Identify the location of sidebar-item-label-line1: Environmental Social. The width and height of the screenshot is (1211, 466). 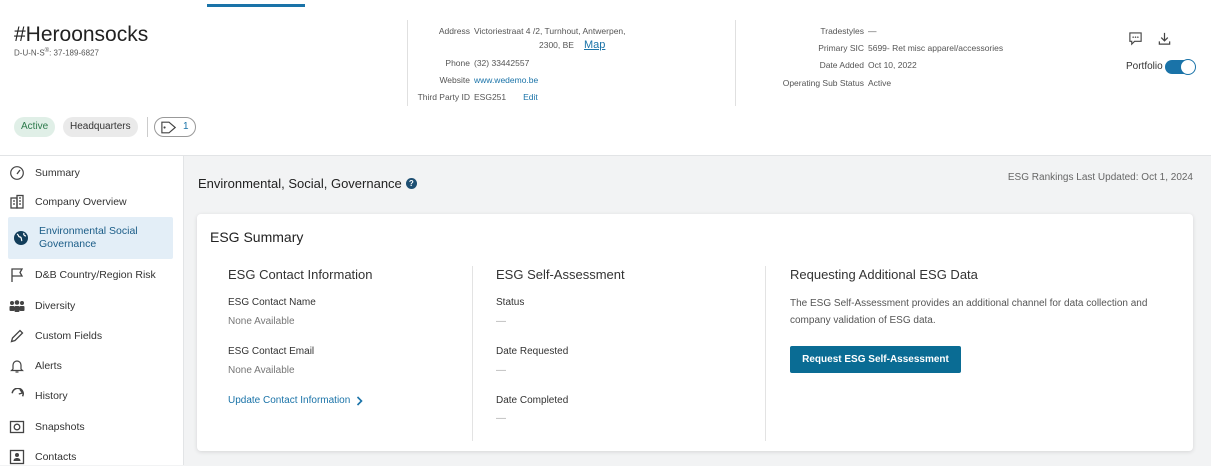
(88, 231).